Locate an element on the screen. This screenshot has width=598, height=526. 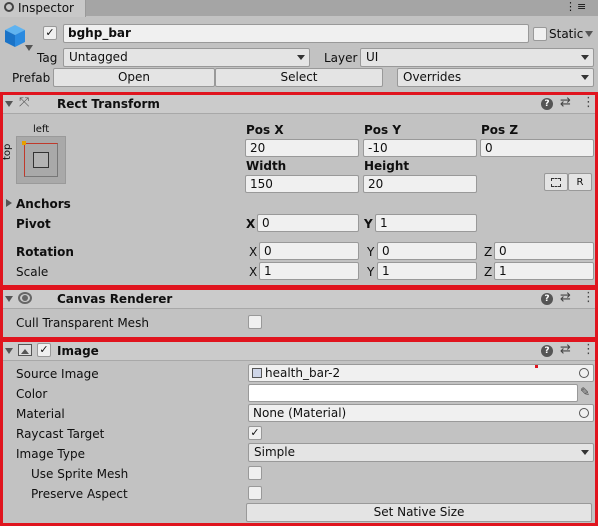
anchors-foldout-icon is located at coordinates (9, 203).